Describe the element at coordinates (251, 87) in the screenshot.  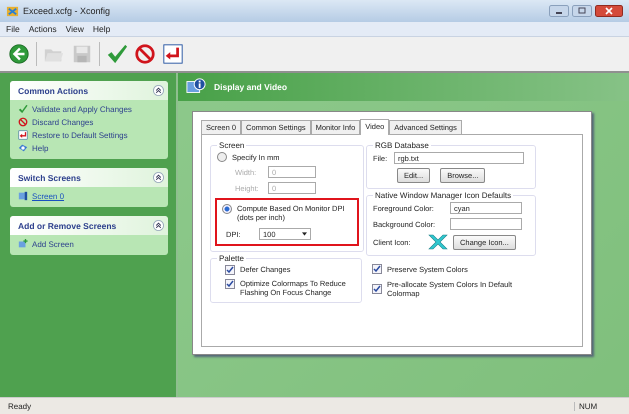
I see `section-title: Display and Video` at that location.